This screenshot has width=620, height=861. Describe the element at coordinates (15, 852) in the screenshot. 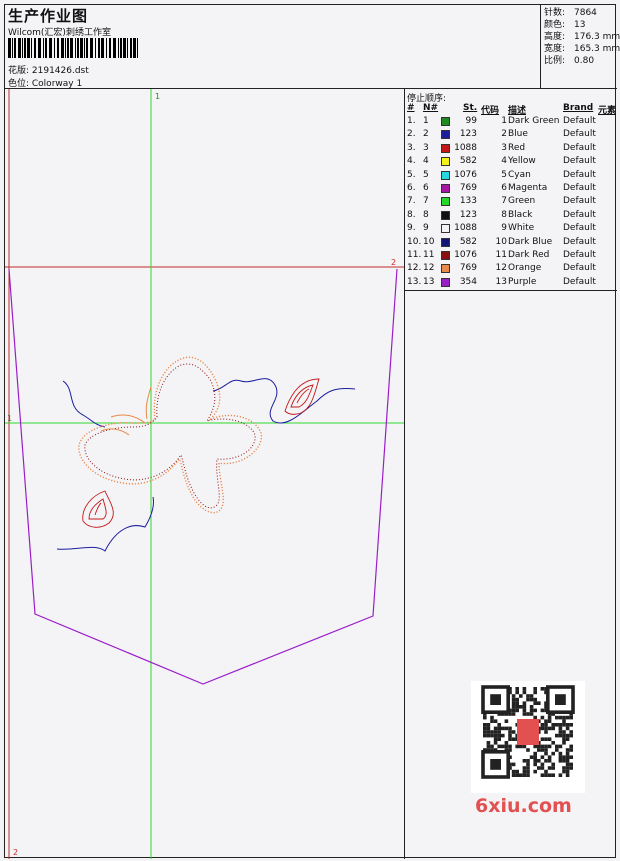

I see `marker-bottom: 2` at that location.